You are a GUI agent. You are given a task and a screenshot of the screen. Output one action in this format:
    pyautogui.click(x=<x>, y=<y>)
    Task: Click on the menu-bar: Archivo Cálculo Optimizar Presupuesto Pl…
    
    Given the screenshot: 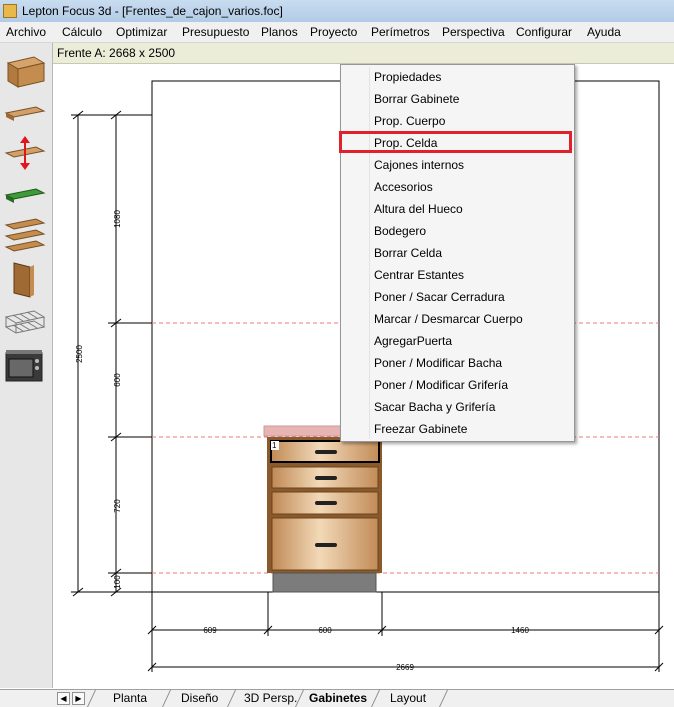 What is the action you would take?
    pyautogui.click(x=337, y=32)
    